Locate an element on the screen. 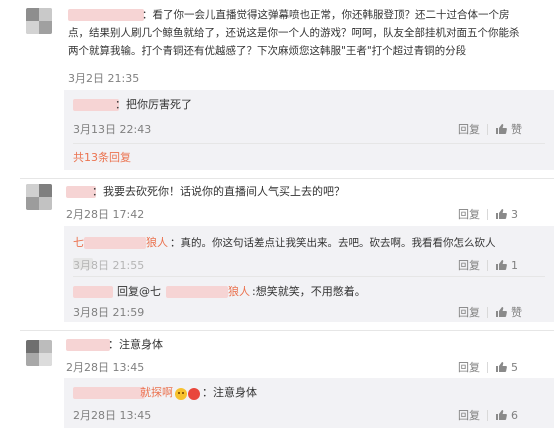 Image resolution: width=554 pixels, height=428 pixels. comment-actions: 回复 5 is located at coordinates (488, 367).